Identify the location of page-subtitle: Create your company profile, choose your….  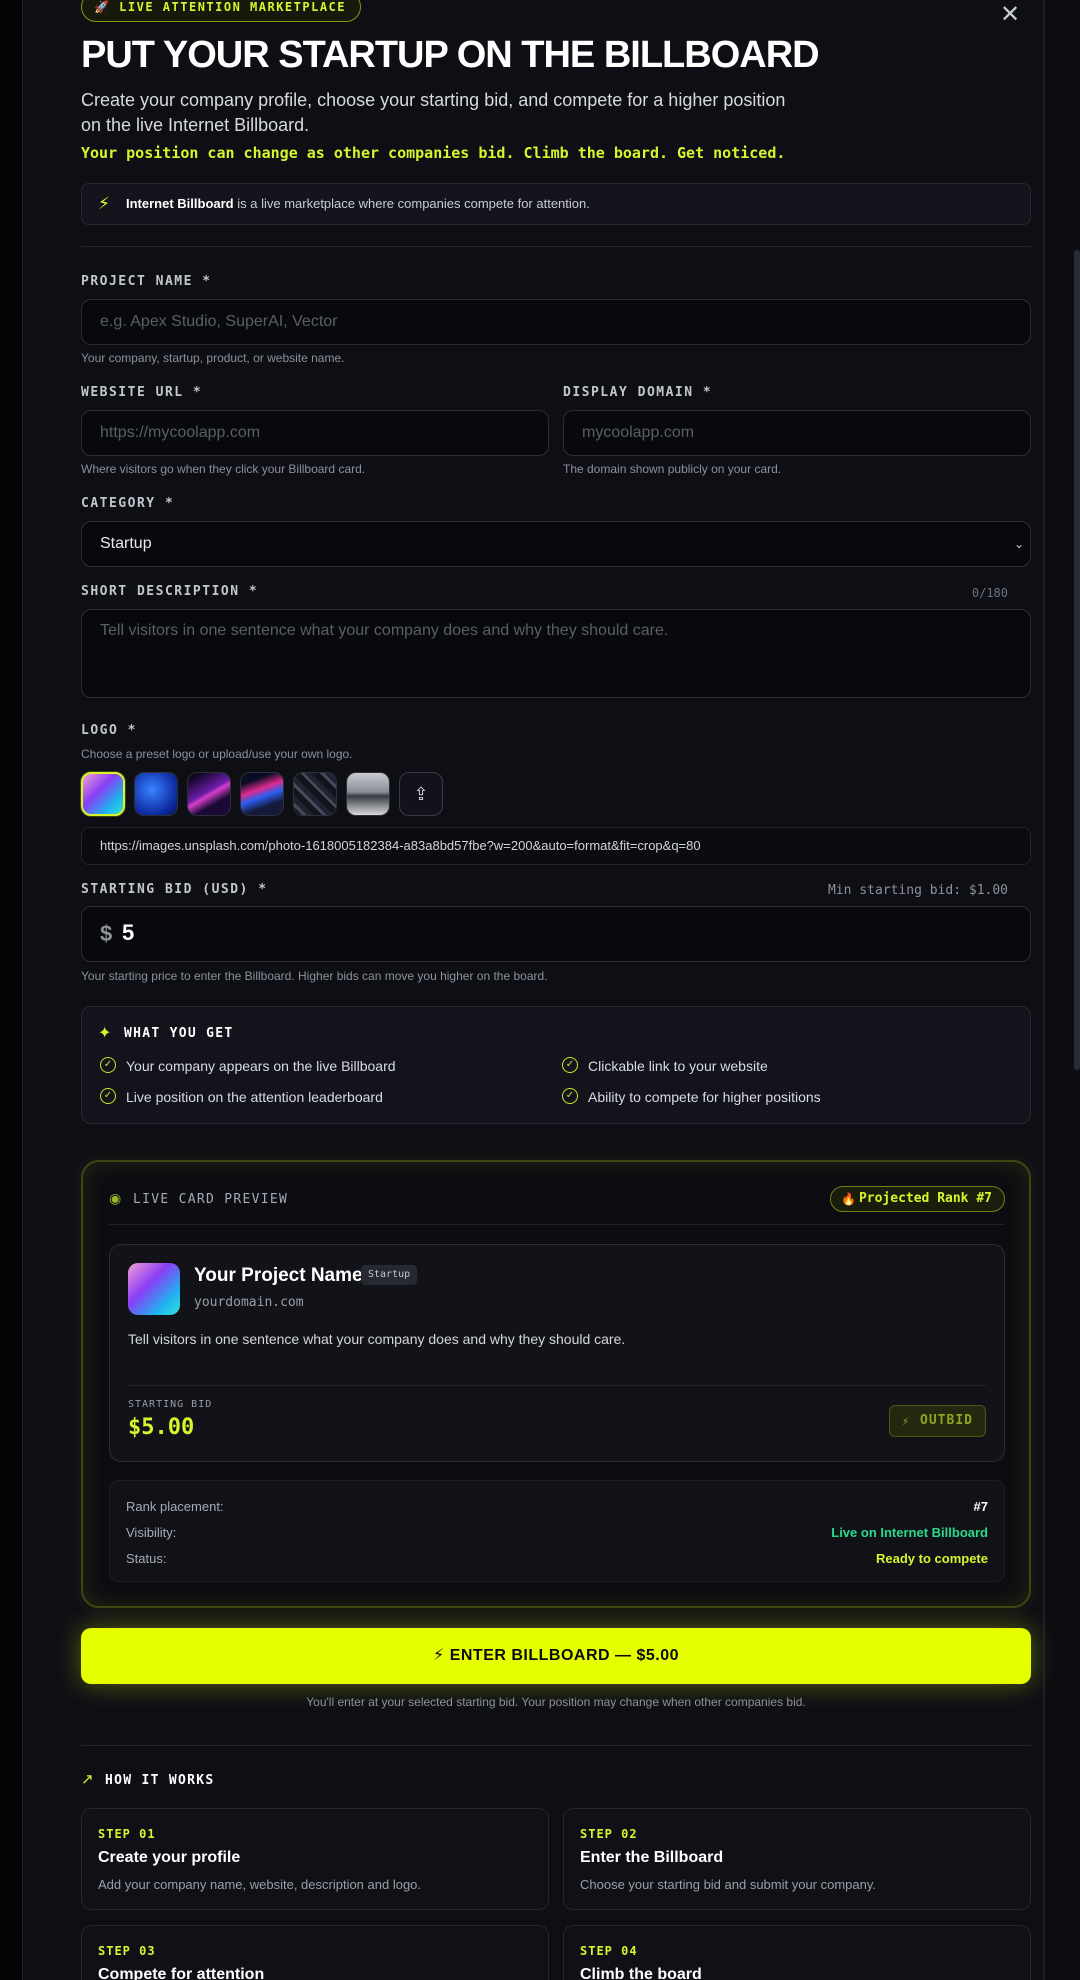
(433, 112).